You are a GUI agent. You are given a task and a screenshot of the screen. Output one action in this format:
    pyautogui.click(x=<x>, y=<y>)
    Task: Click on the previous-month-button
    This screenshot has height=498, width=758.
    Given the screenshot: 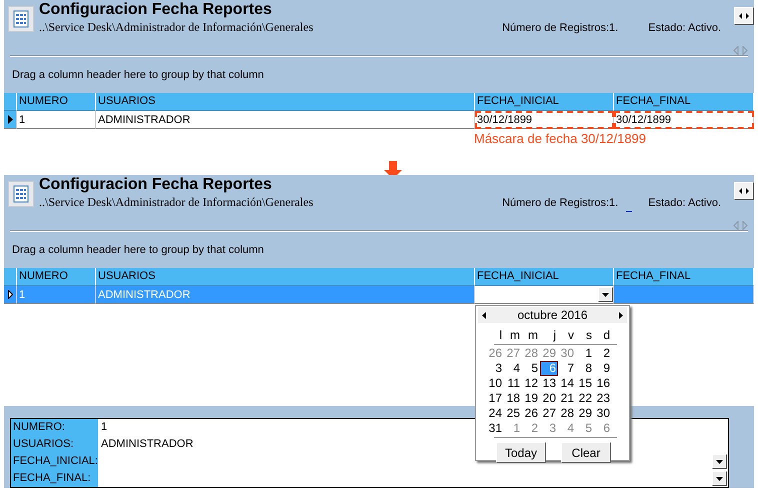 What is the action you would take?
    pyautogui.click(x=484, y=315)
    